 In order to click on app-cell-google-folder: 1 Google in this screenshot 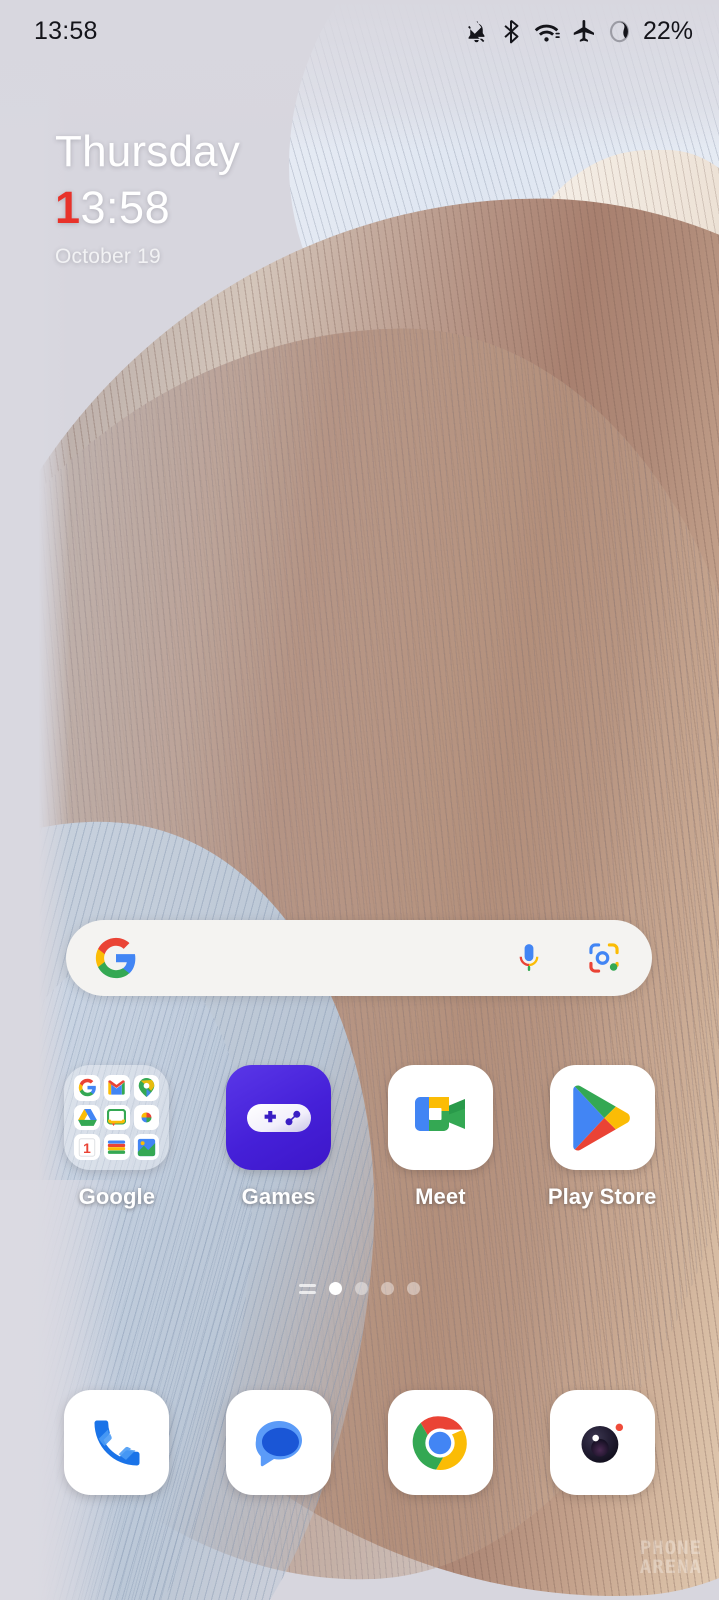, I will do `click(117, 1137)`.